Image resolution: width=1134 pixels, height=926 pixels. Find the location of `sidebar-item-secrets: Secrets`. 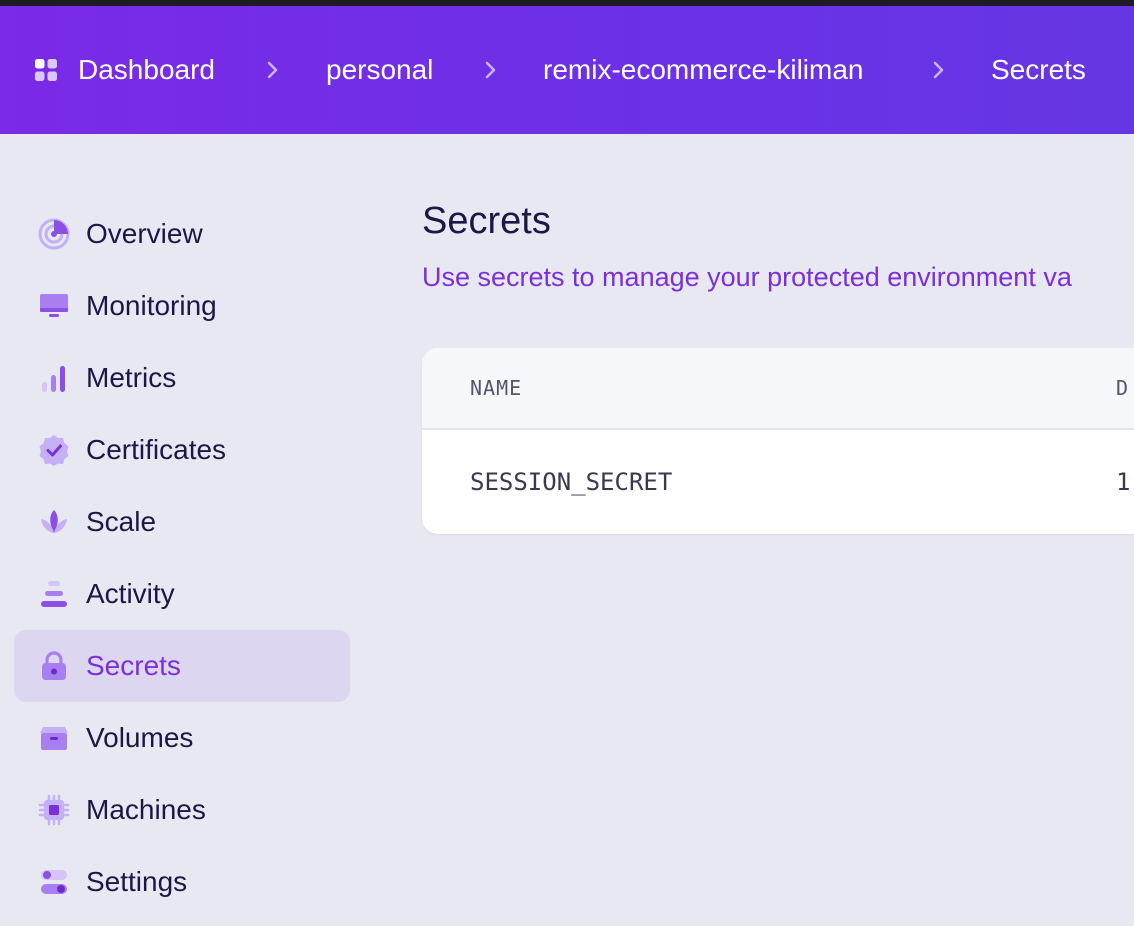

sidebar-item-secrets: Secrets is located at coordinates (182, 666).